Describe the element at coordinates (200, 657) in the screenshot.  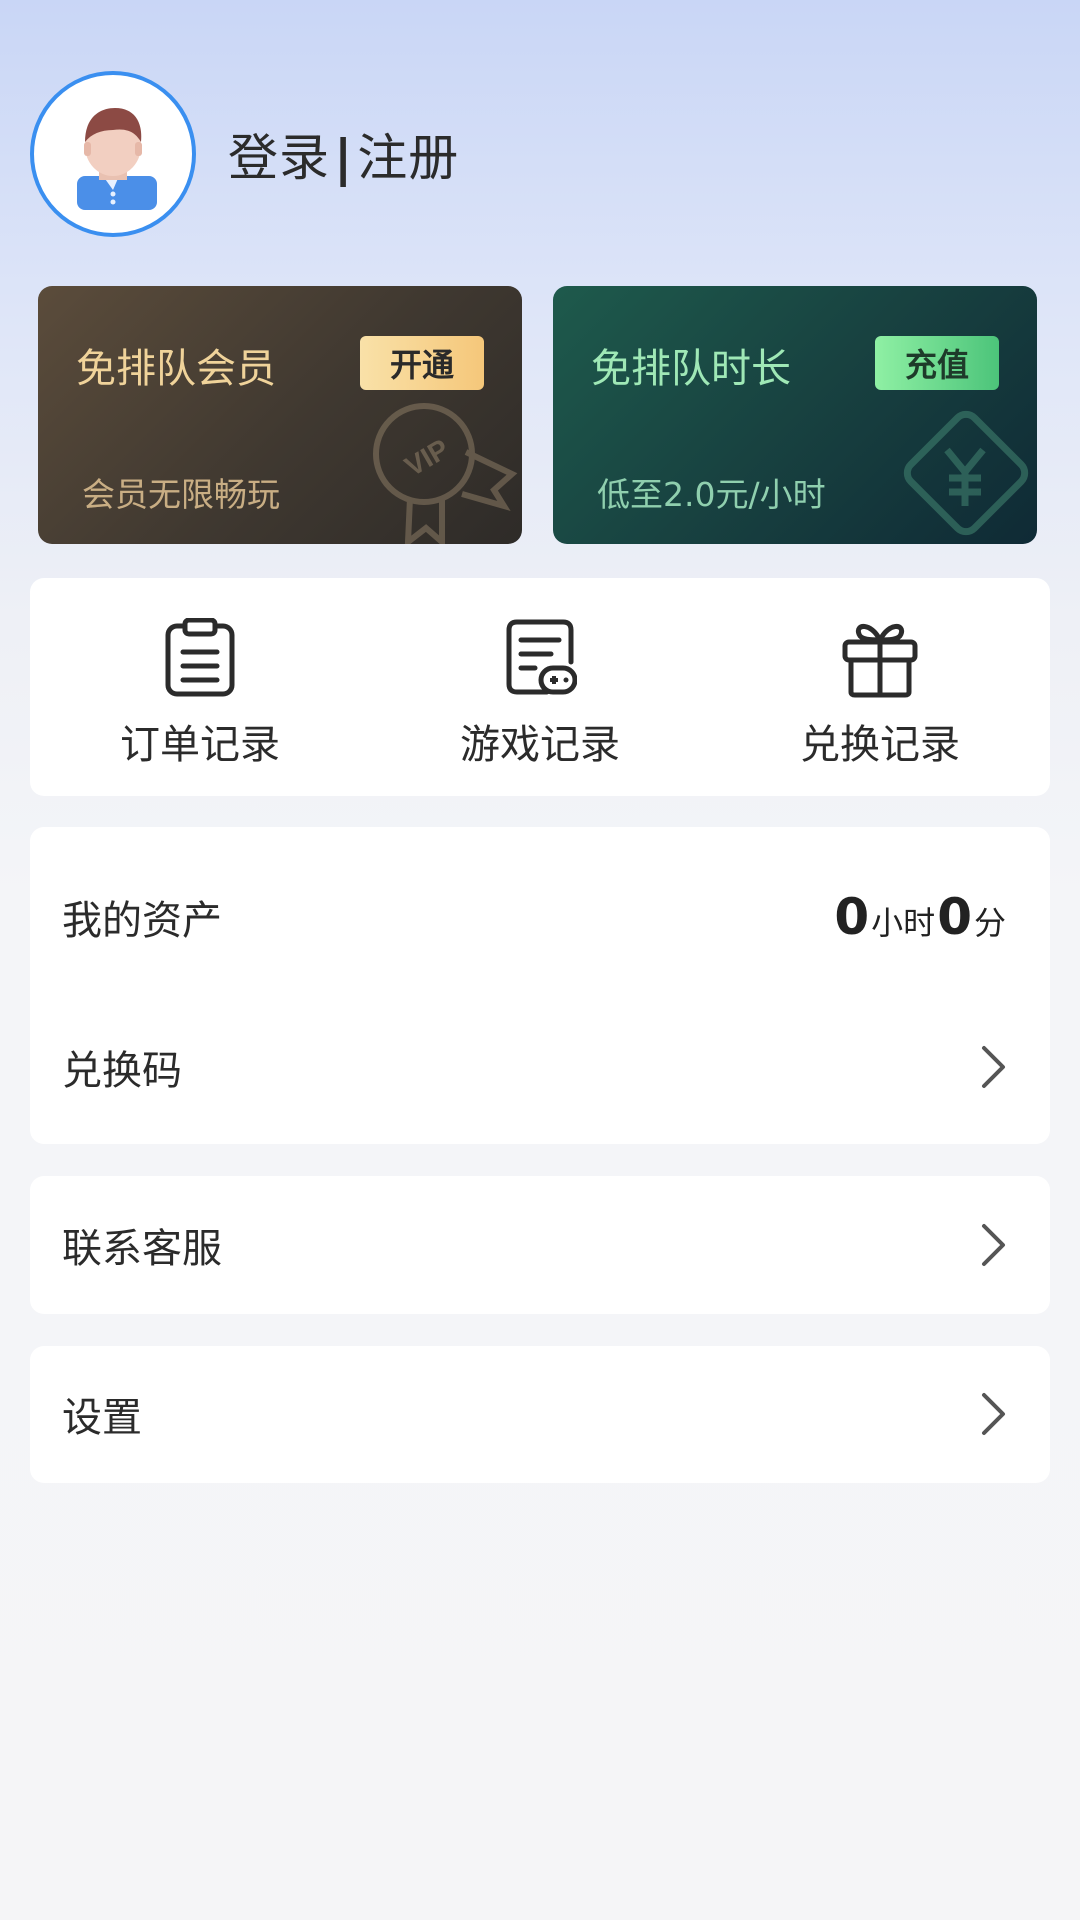
I see `clipboard-icon` at that location.